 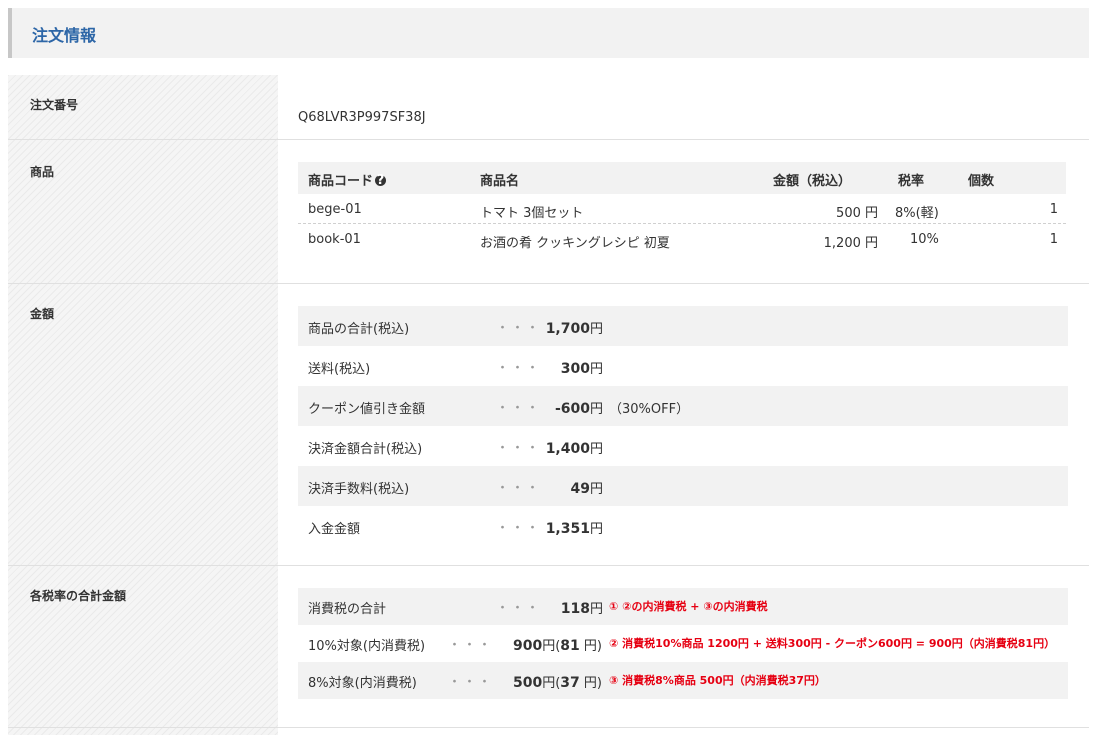 What do you see at coordinates (570, 683) in the screenshot?
I see `inner-tax-number: 37` at bounding box center [570, 683].